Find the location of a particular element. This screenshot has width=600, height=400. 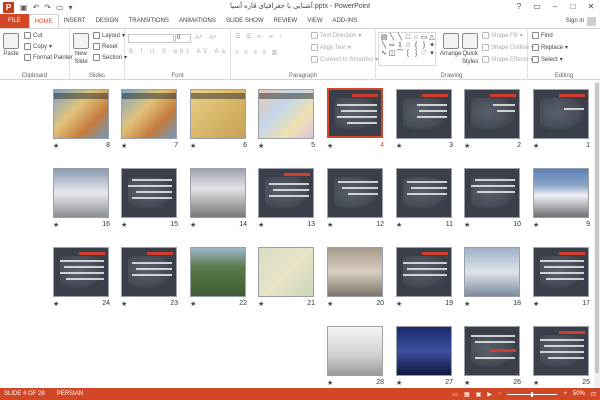

shape-rect-icon: □ is located at coordinates (408, 38).